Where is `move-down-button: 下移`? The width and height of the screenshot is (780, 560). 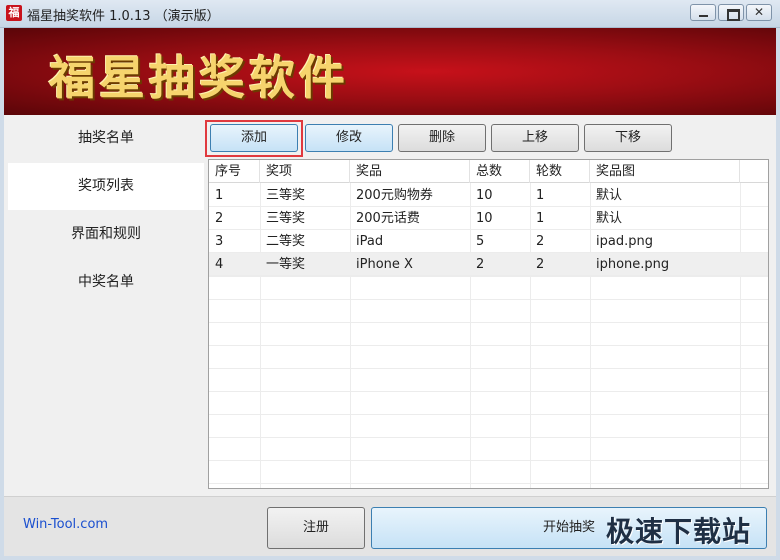
move-down-button: 下移 is located at coordinates (628, 138).